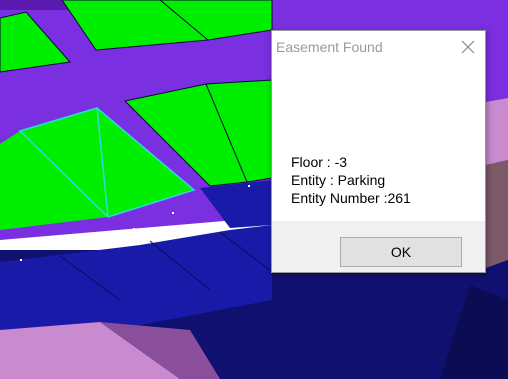 Image resolution: width=508 pixels, height=379 pixels. Describe the element at coordinates (319, 162) in the screenshot. I see `floor-line: Floor : -3` at that location.